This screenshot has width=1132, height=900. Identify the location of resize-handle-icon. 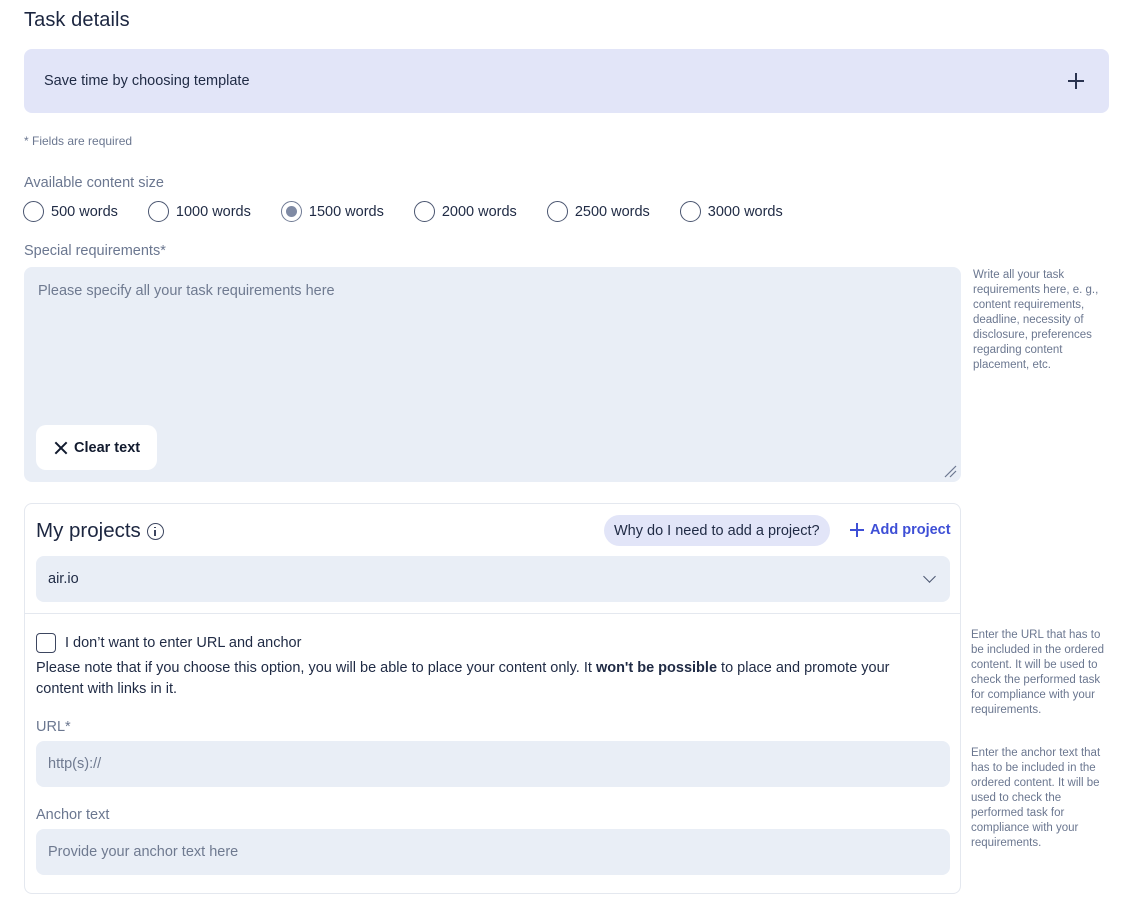
(950, 471).